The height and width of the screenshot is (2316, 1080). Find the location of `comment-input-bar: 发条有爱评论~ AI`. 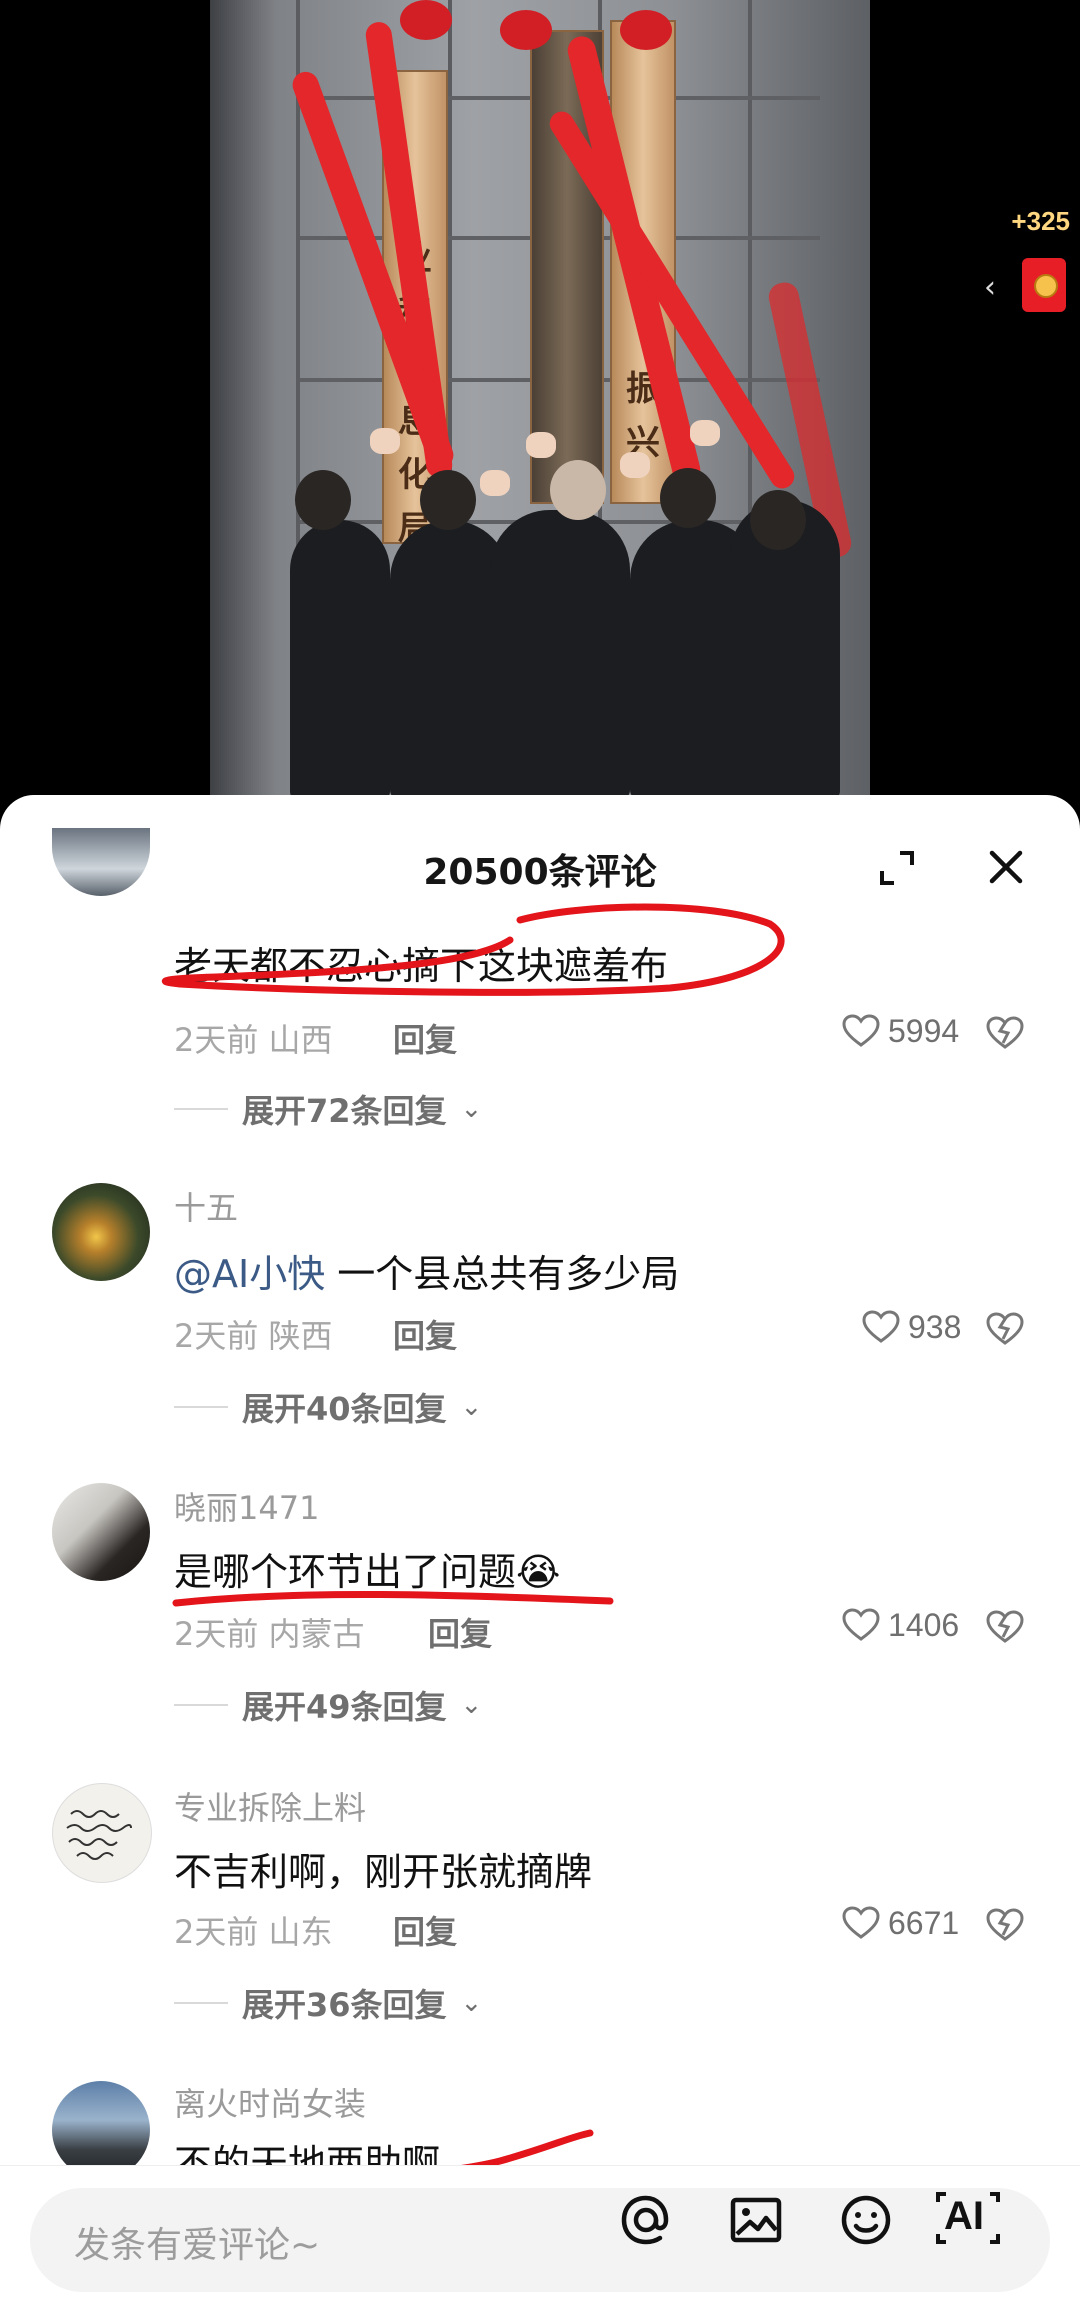

comment-input-bar: 发条有爱评论~ AI is located at coordinates (540, 2240).